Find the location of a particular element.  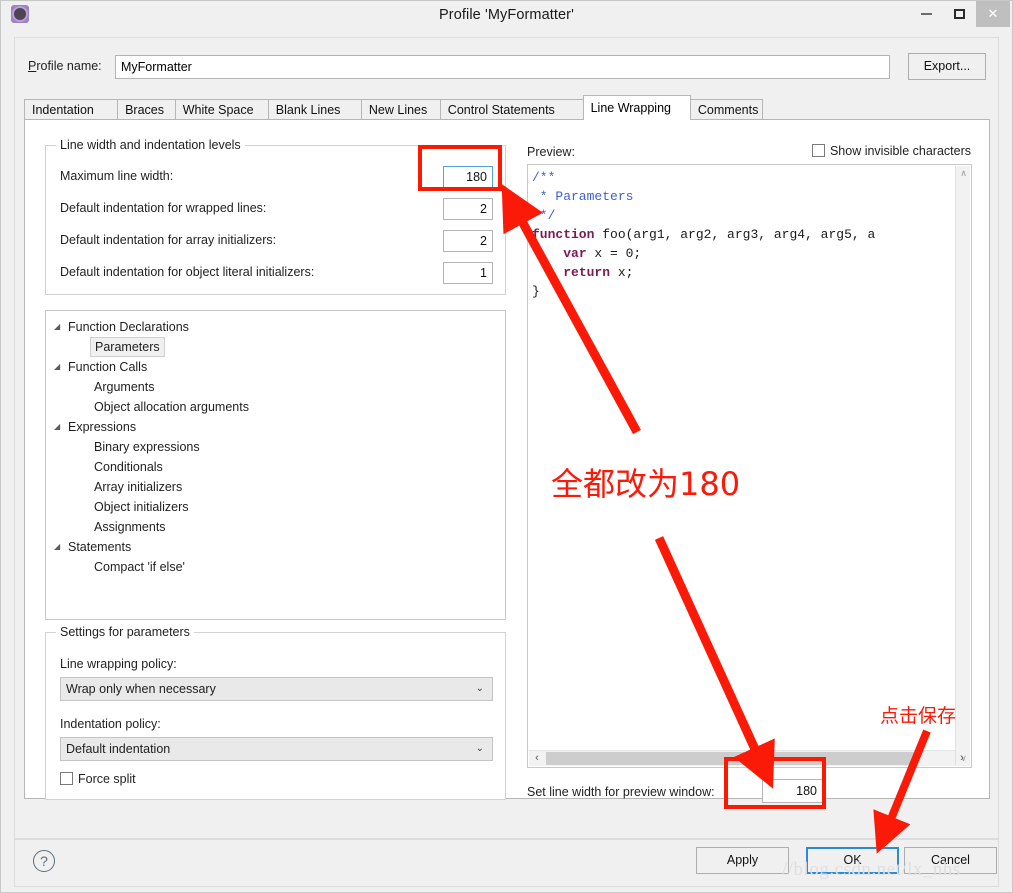

force-split-checkbox-box is located at coordinates (66, 778).